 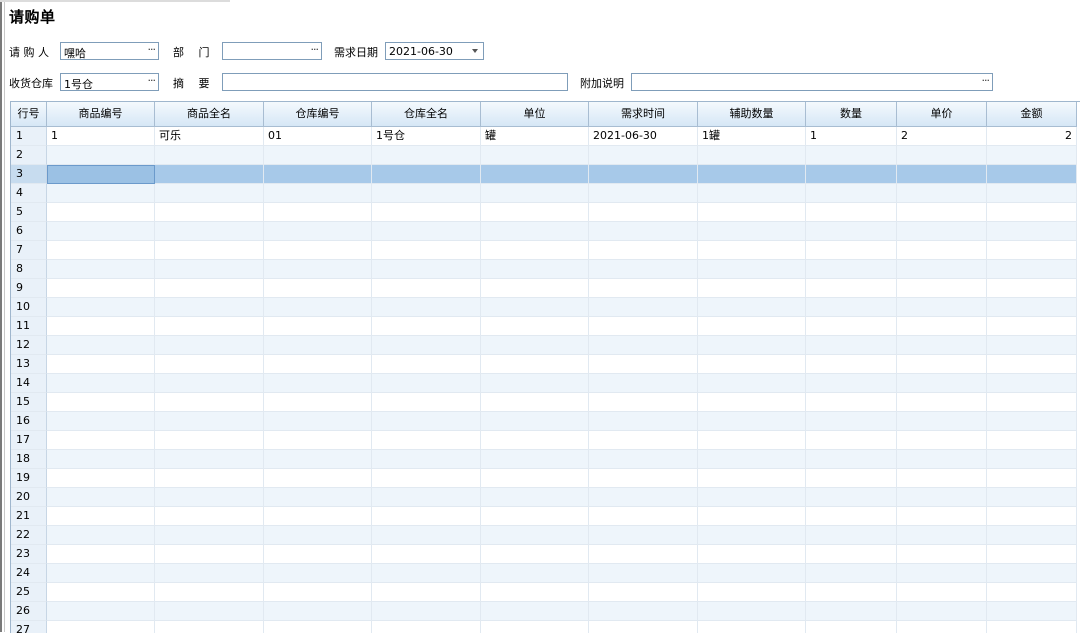 I want to click on note-browse-icon: ···, so click(x=986, y=80).